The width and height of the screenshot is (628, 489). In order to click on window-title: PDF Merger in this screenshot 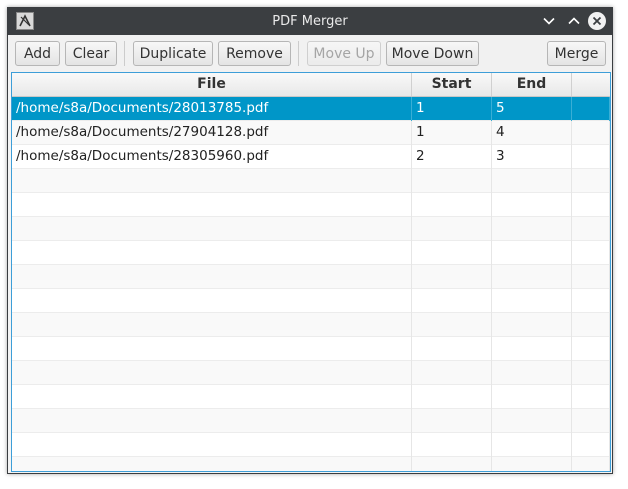, I will do `click(310, 21)`.